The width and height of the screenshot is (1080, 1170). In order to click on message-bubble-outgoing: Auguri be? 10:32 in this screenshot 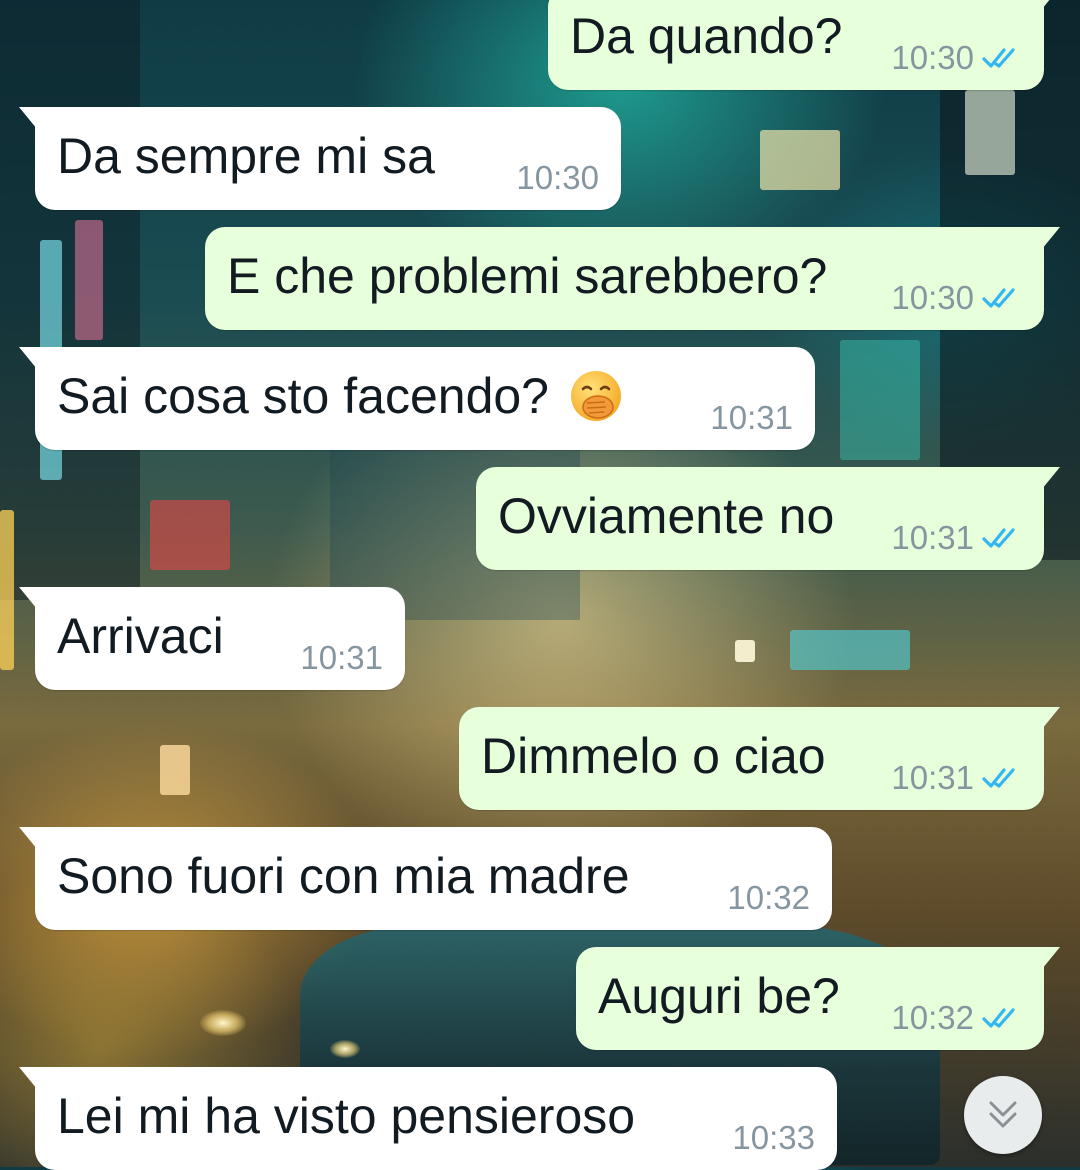, I will do `click(818, 998)`.